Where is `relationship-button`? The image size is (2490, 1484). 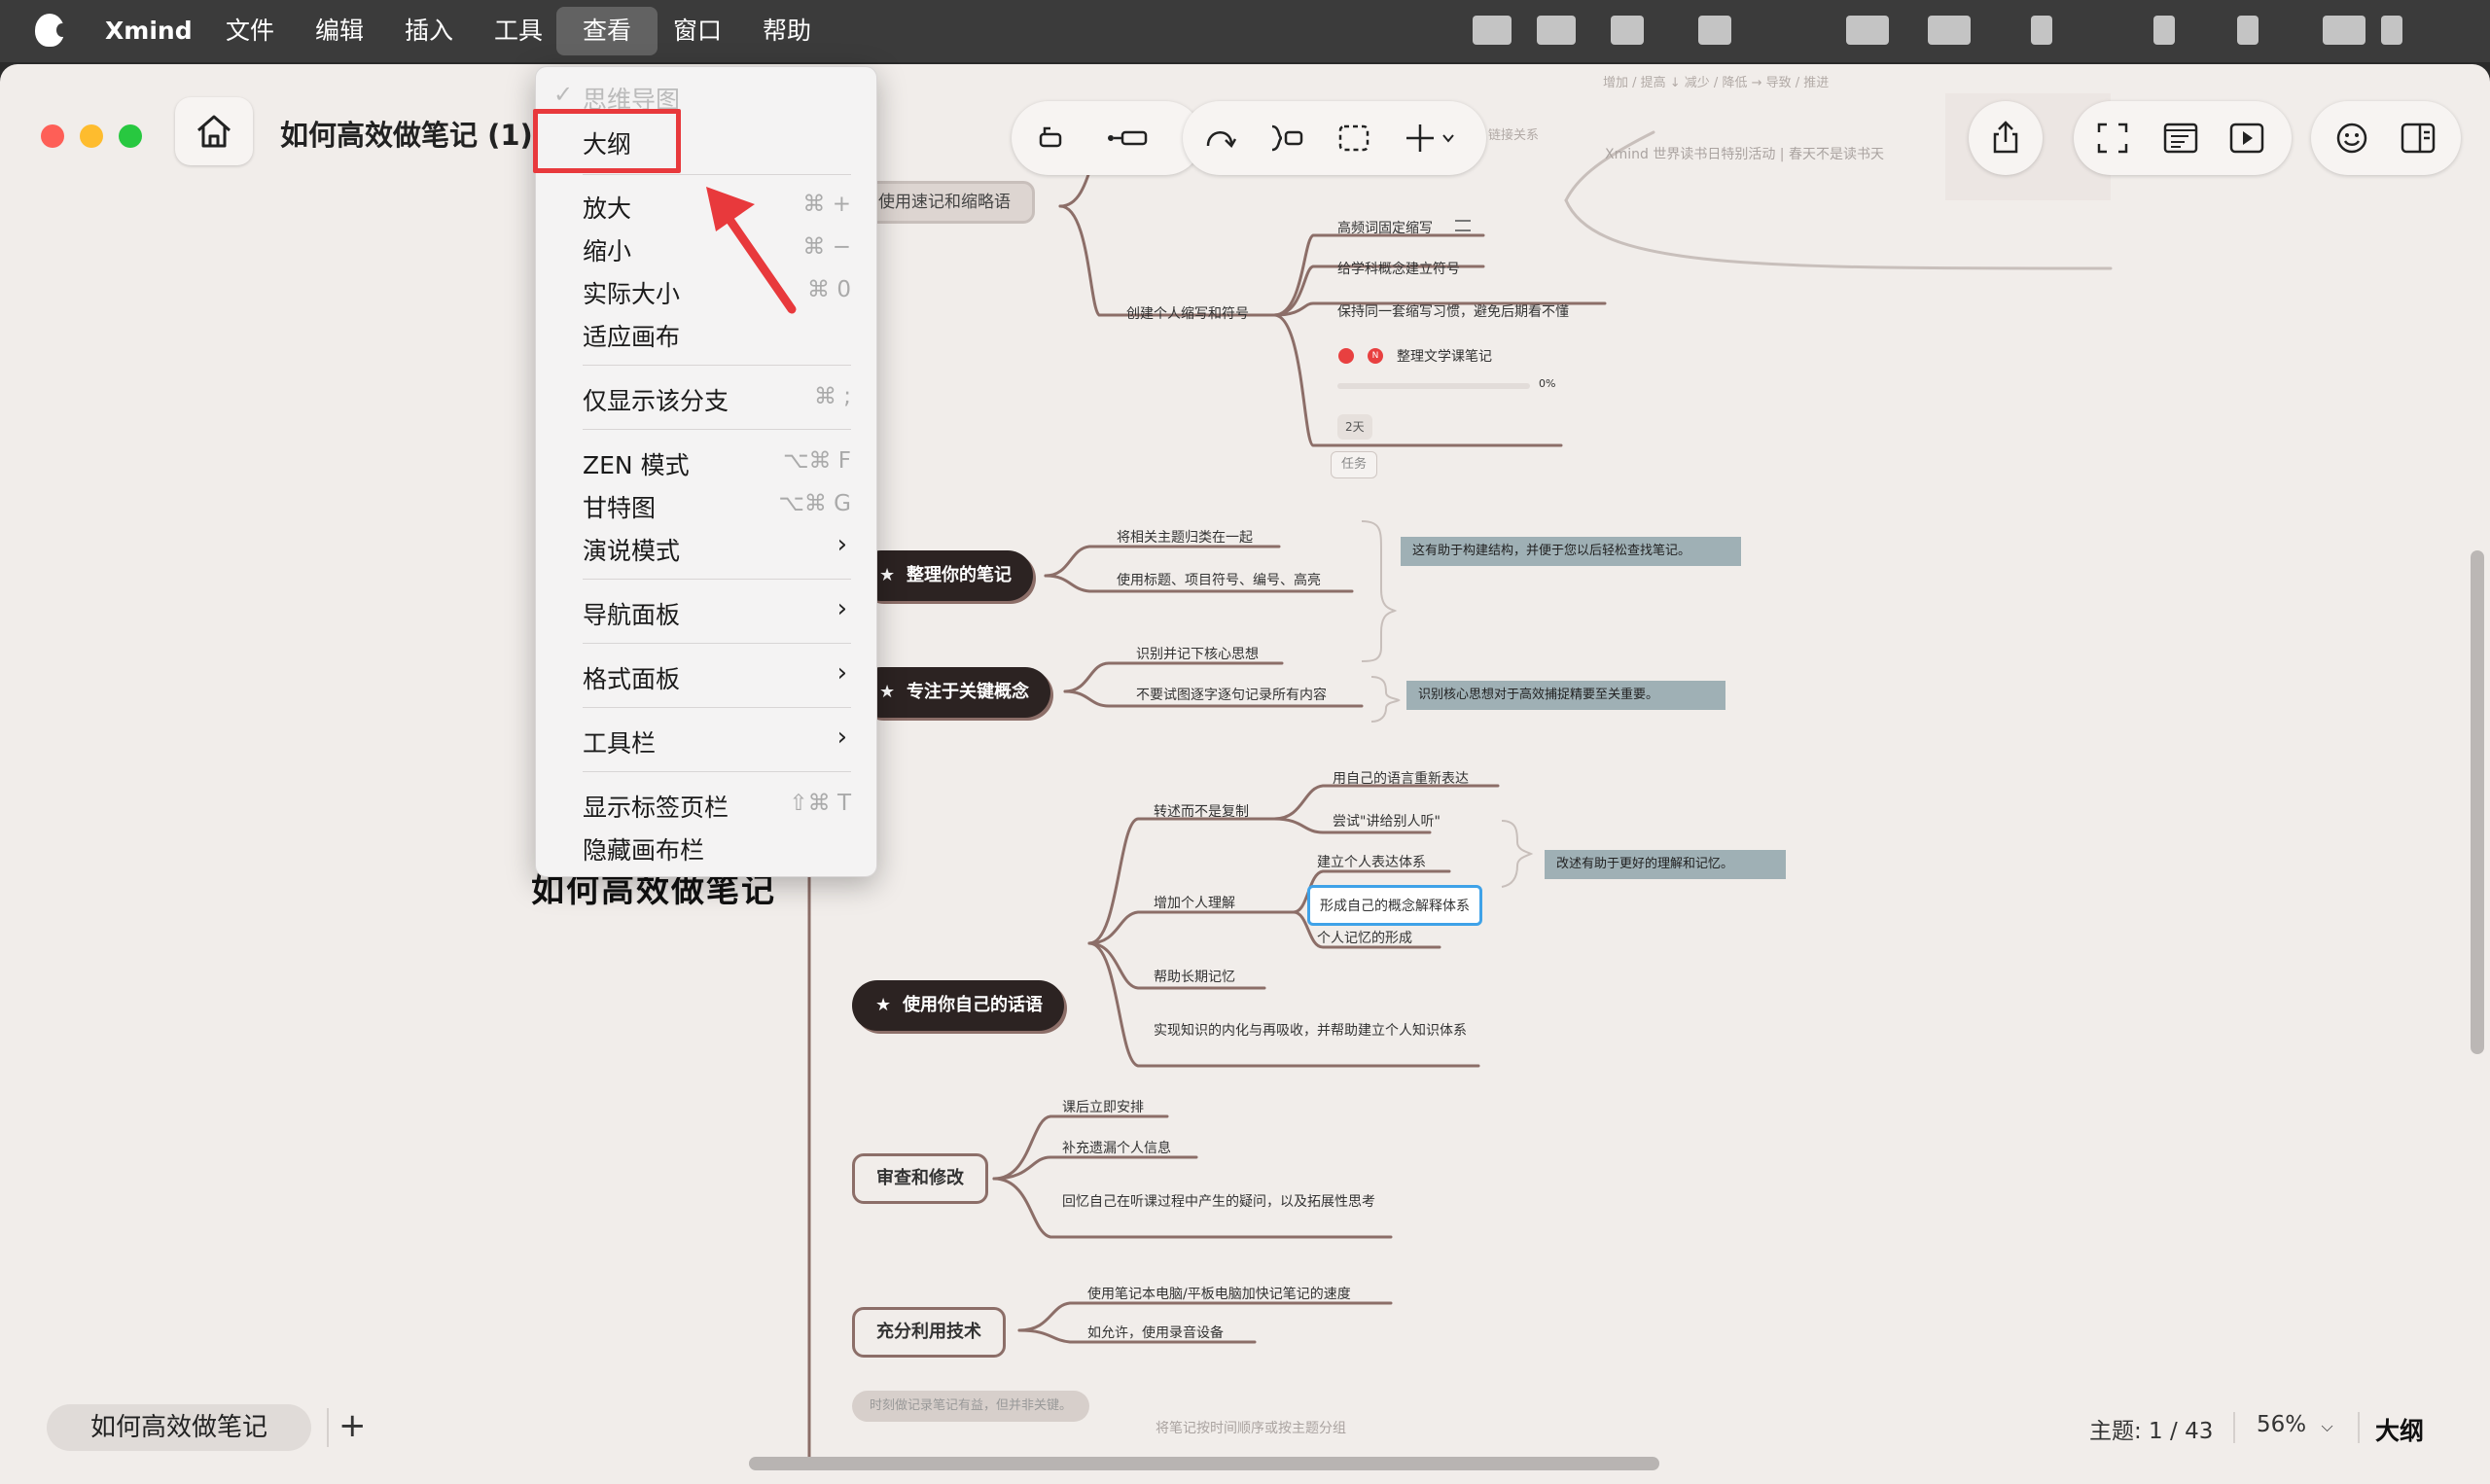
relationship-button is located at coordinates (1219, 138).